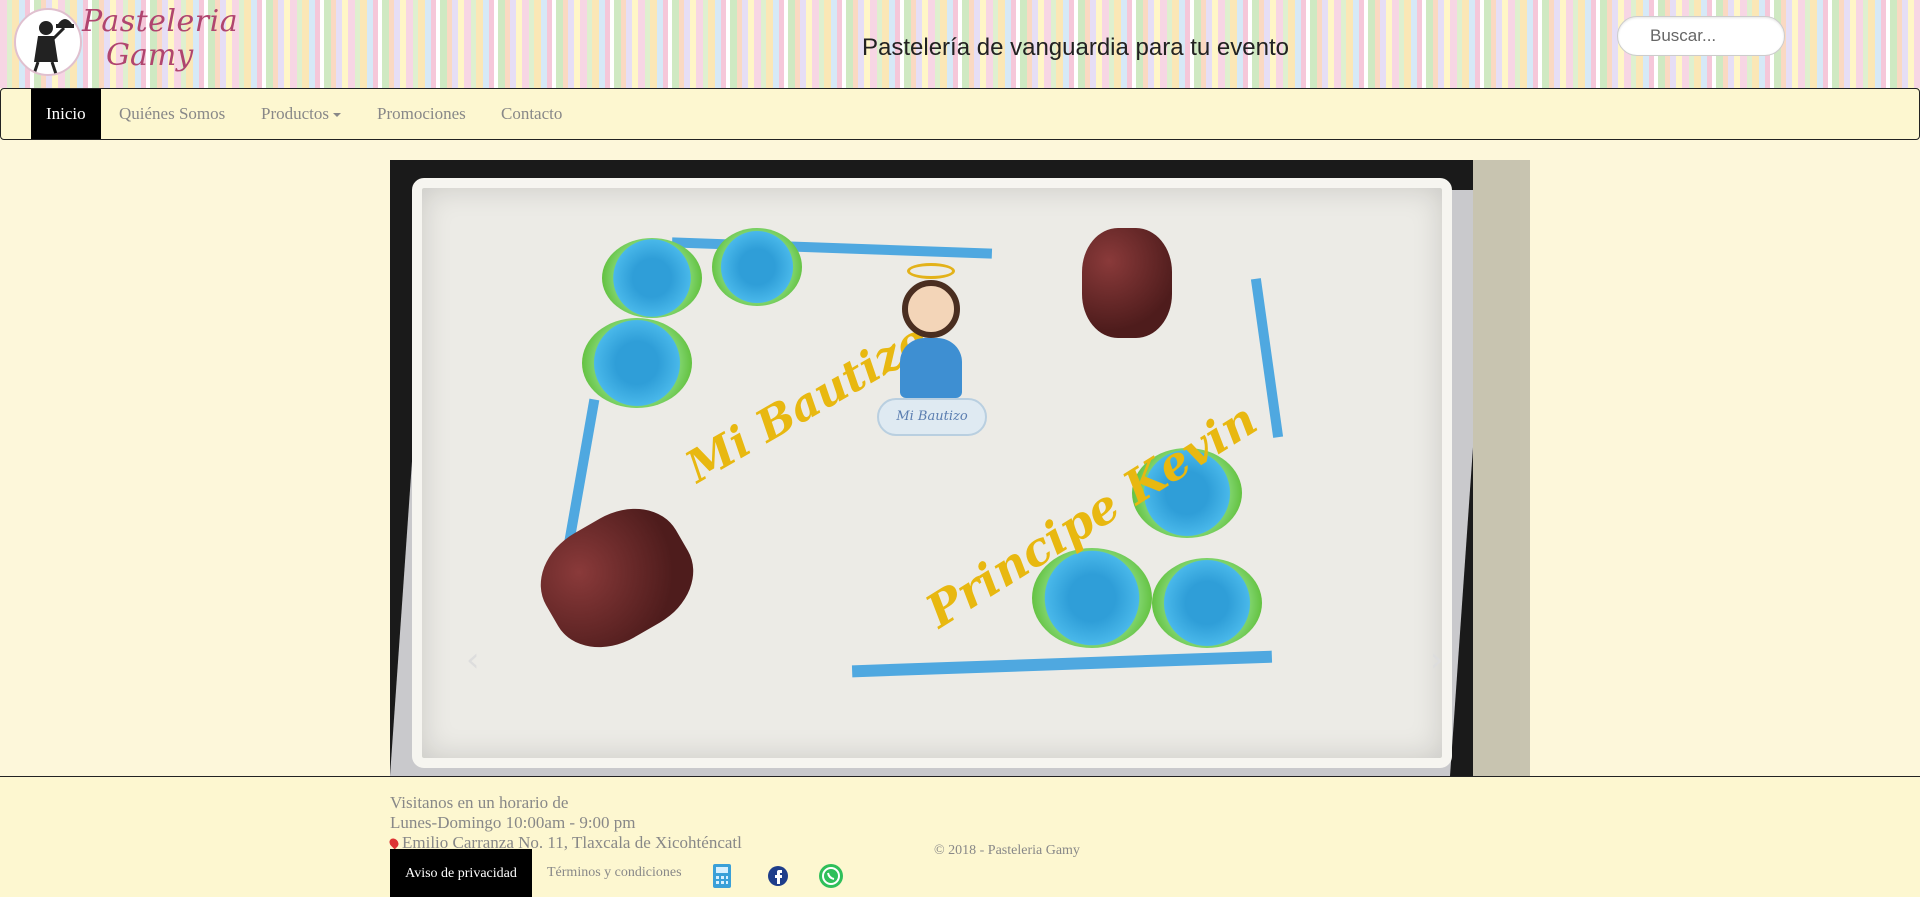  What do you see at coordinates (531, 114) in the screenshot?
I see `nav-item-contacto: Contacto` at bounding box center [531, 114].